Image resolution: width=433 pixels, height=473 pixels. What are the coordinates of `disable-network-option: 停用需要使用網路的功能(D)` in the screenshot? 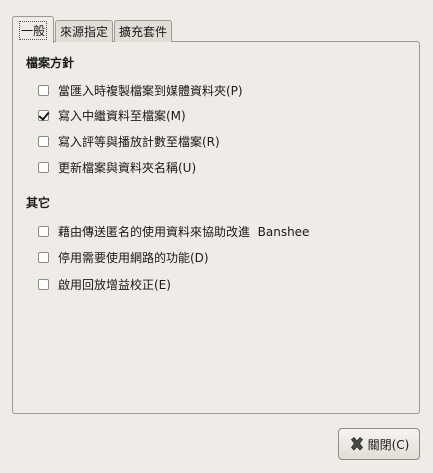 It's located at (123, 257).